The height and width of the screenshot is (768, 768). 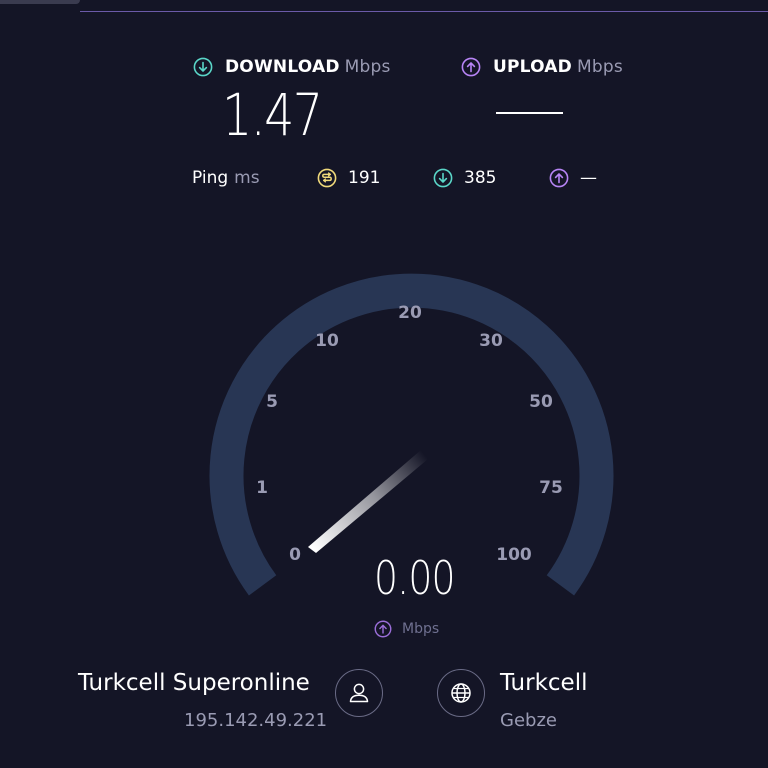 I want to click on ping-idle: 191, so click(x=348, y=178).